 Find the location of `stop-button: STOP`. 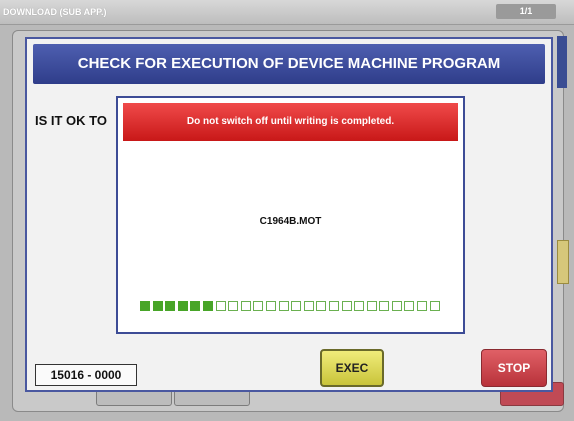

stop-button: STOP is located at coordinates (514, 368).